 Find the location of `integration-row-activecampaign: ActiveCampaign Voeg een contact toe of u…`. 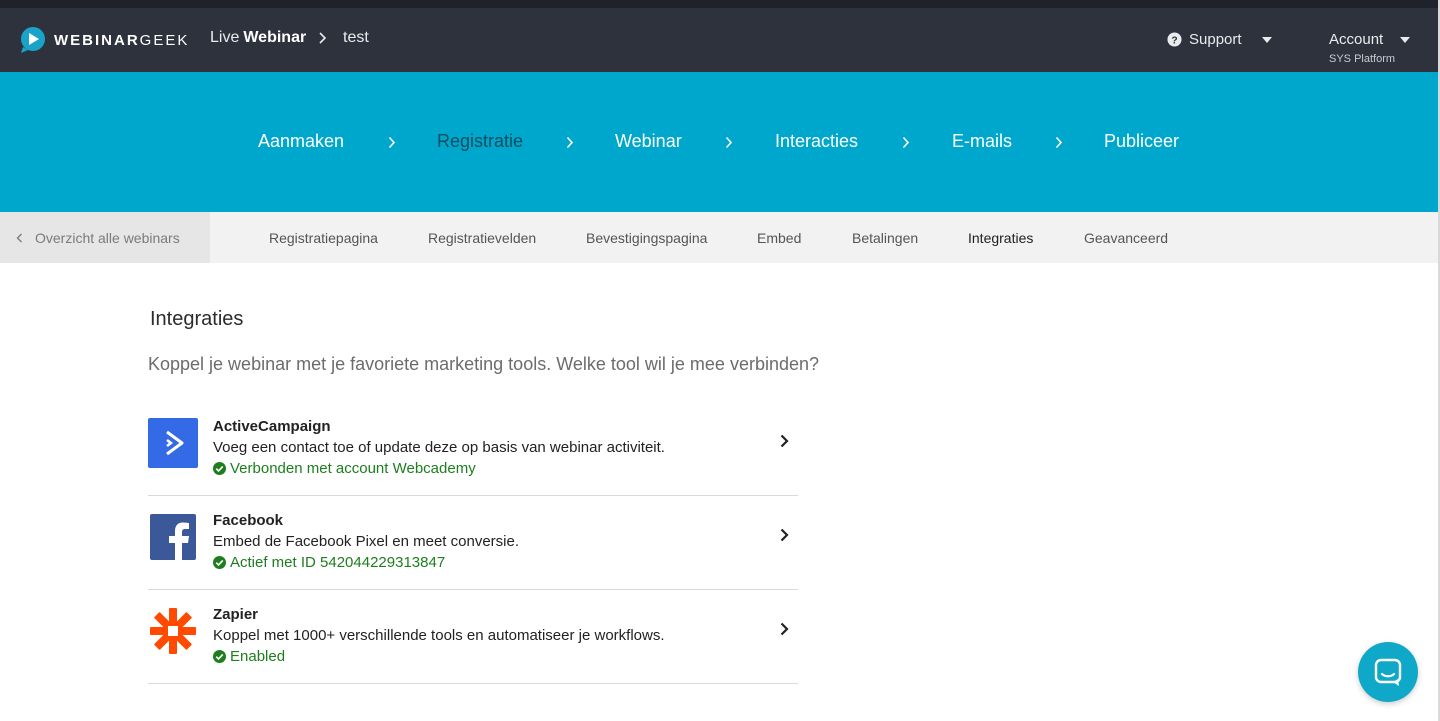

integration-row-activecampaign: ActiveCampaign Voeg een contact toe of u… is located at coordinates (473, 449).